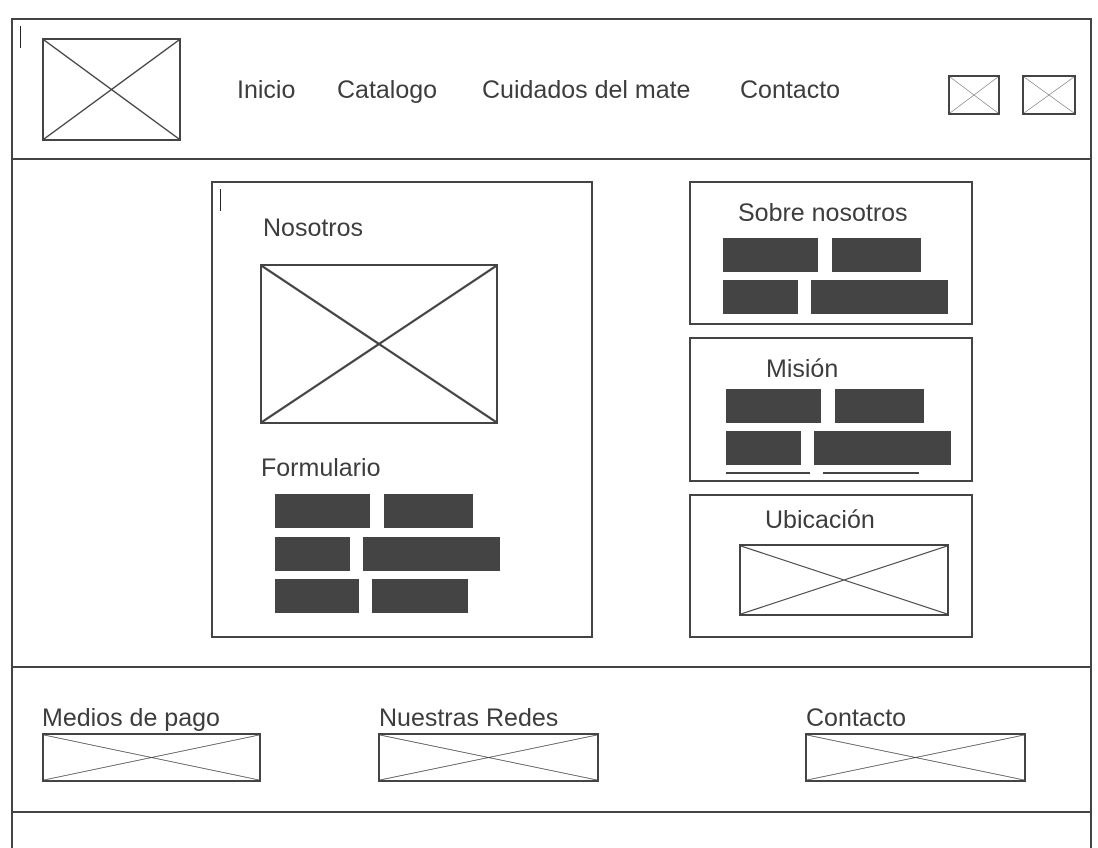  Describe the element at coordinates (131, 718) in the screenshot. I see `medios-de-pago-title: Medios de pago` at that location.